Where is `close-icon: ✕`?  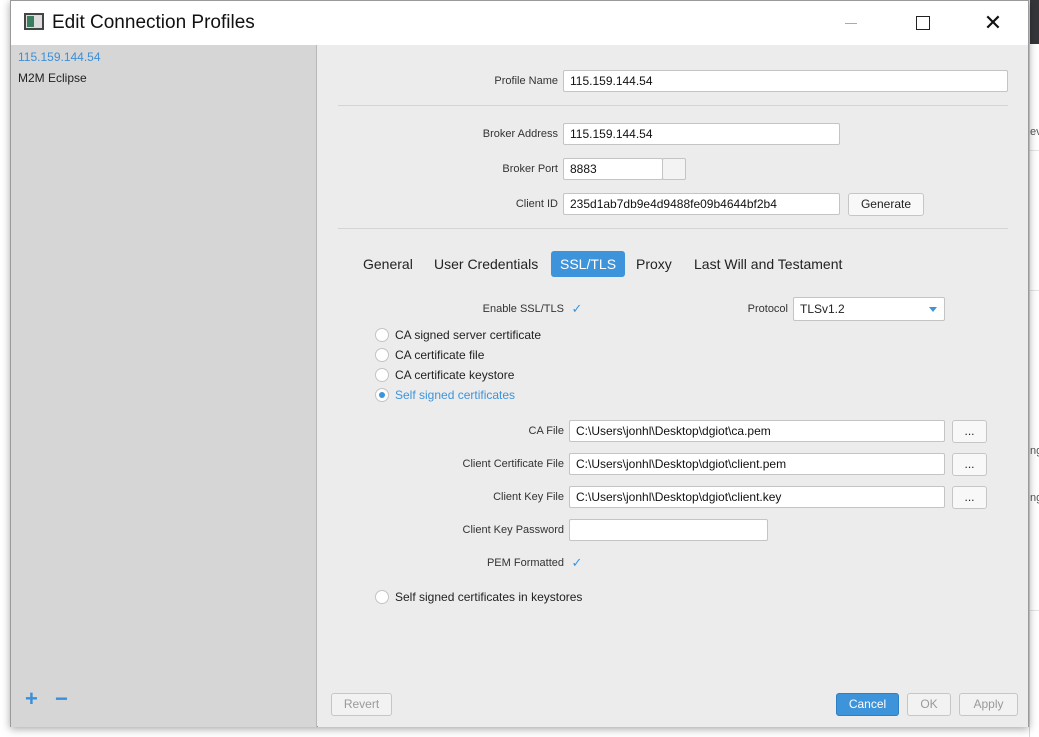 close-icon: ✕ is located at coordinates (993, 22).